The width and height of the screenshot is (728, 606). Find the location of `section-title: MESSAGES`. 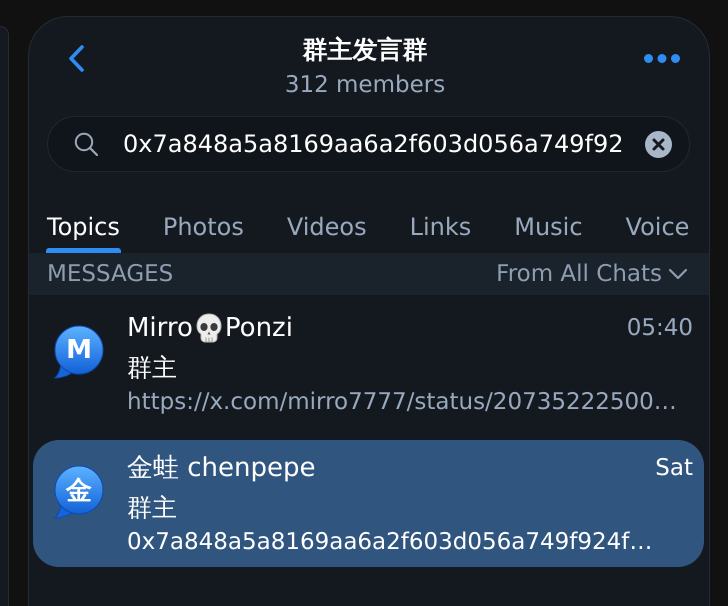

section-title: MESSAGES is located at coordinates (110, 274).